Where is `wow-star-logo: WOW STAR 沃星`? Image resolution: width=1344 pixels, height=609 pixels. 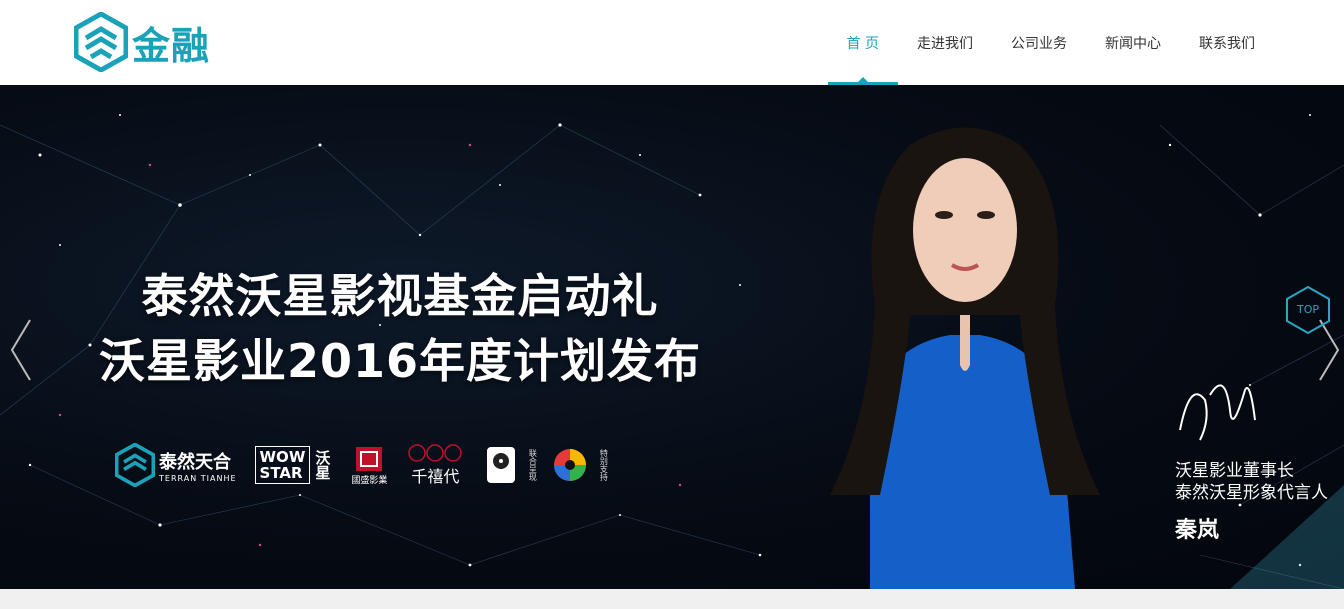 wow-star-logo: WOW STAR 沃星 is located at coordinates (294, 465).